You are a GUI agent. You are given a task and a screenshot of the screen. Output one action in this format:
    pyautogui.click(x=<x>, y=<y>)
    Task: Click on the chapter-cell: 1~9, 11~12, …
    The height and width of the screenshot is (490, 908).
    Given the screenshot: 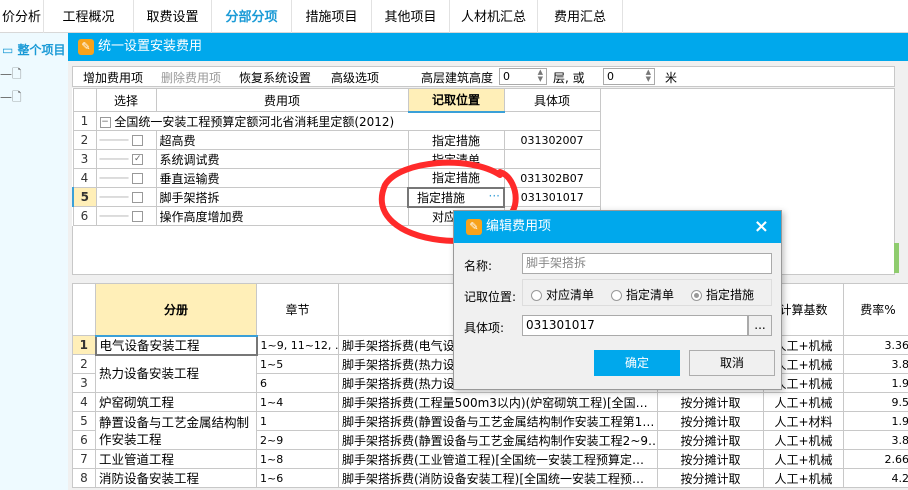 What is the action you would take?
    pyautogui.click(x=297, y=345)
    